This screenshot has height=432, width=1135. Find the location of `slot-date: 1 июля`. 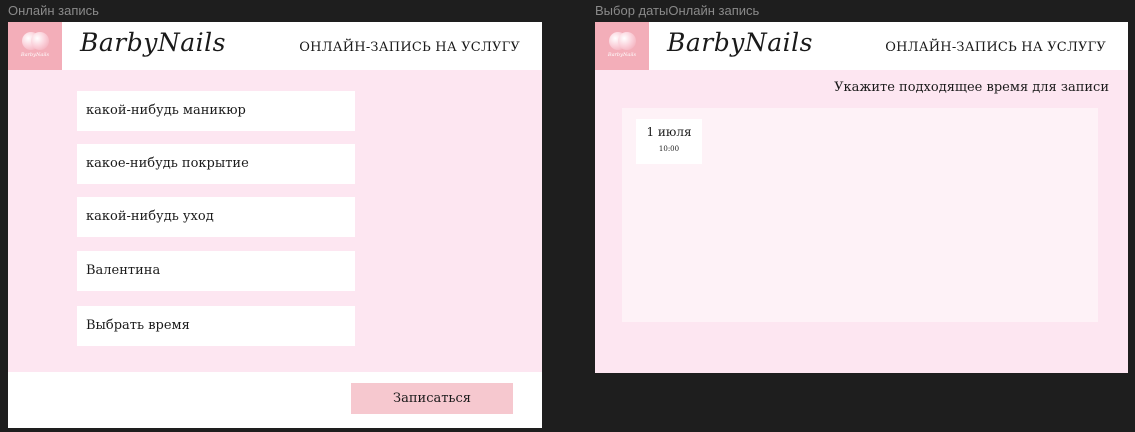

slot-date: 1 июля is located at coordinates (669, 132).